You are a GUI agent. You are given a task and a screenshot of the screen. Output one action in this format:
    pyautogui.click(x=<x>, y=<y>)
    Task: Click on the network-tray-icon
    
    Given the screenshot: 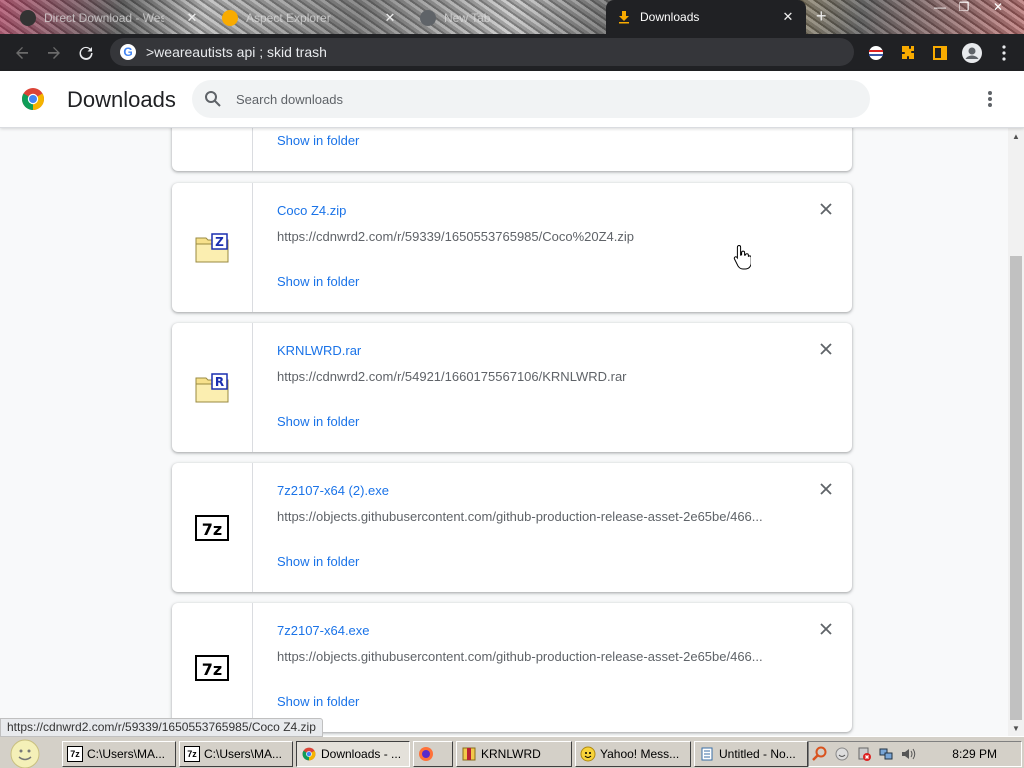 What is the action you would take?
    pyautogui.click(x=886, y=754)
    